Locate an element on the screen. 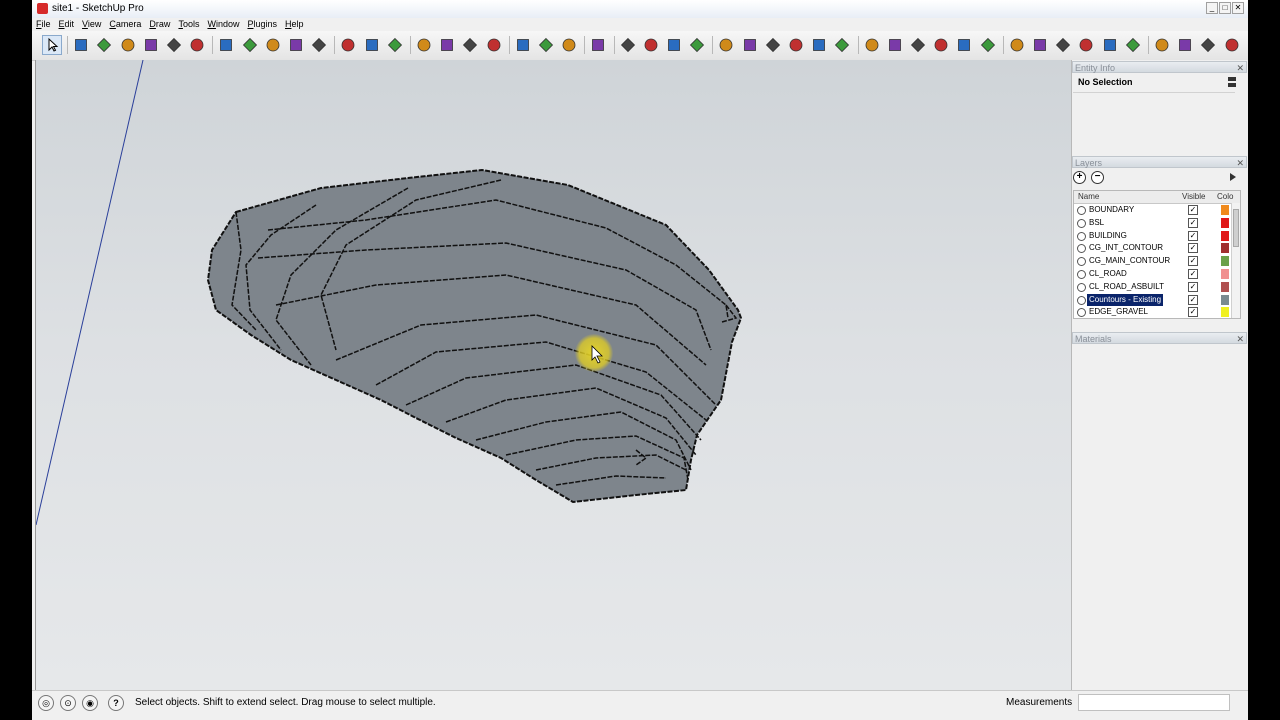  layer-name: BOUNDARY is located at coordinates (1111, 210).